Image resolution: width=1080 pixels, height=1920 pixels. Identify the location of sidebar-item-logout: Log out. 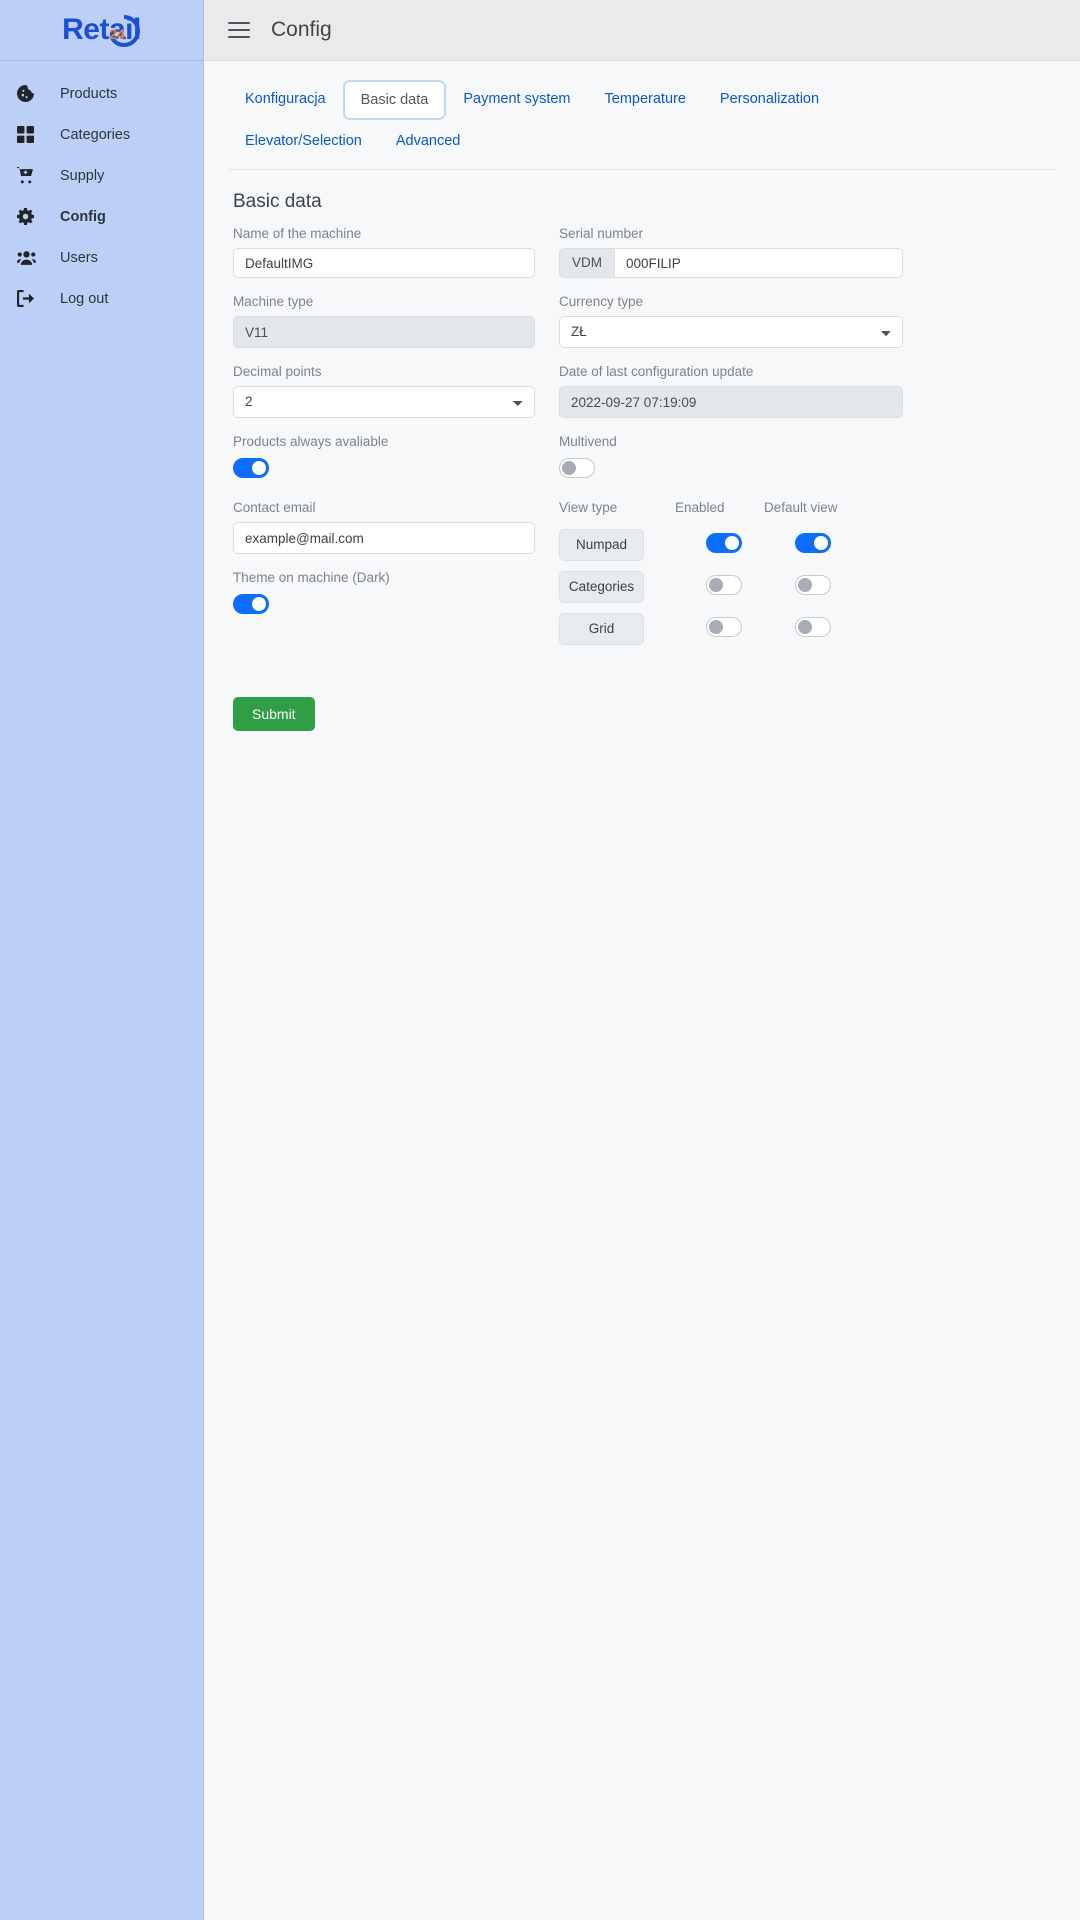
(101, 298).